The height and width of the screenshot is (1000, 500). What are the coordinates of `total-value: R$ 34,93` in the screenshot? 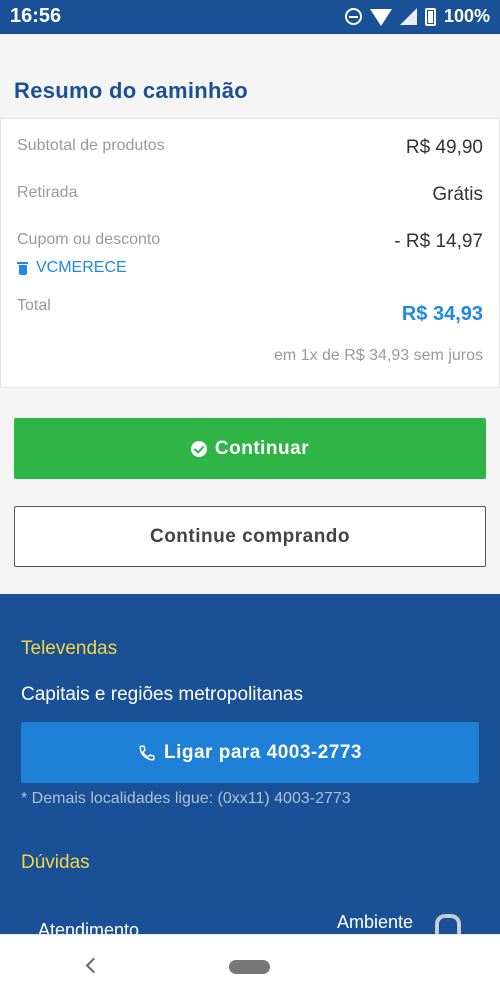 It's located at (442, 314).